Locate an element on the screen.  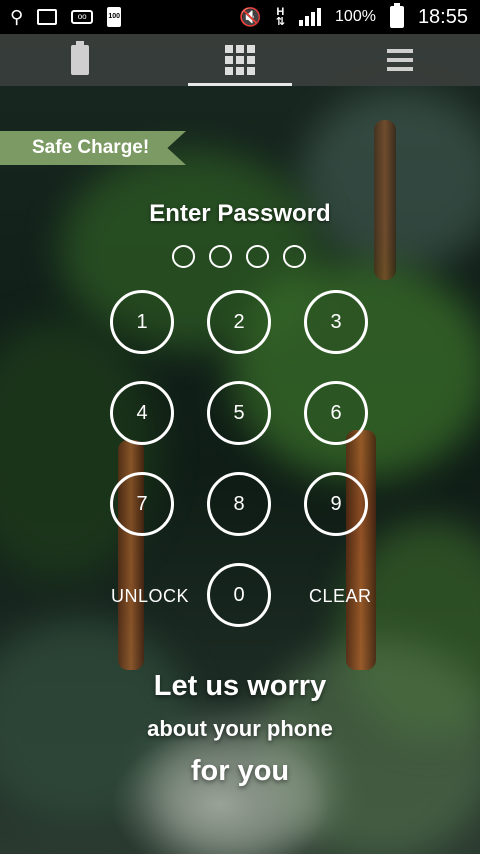
battery-percent: 100% is located at coordinates (355, 16).